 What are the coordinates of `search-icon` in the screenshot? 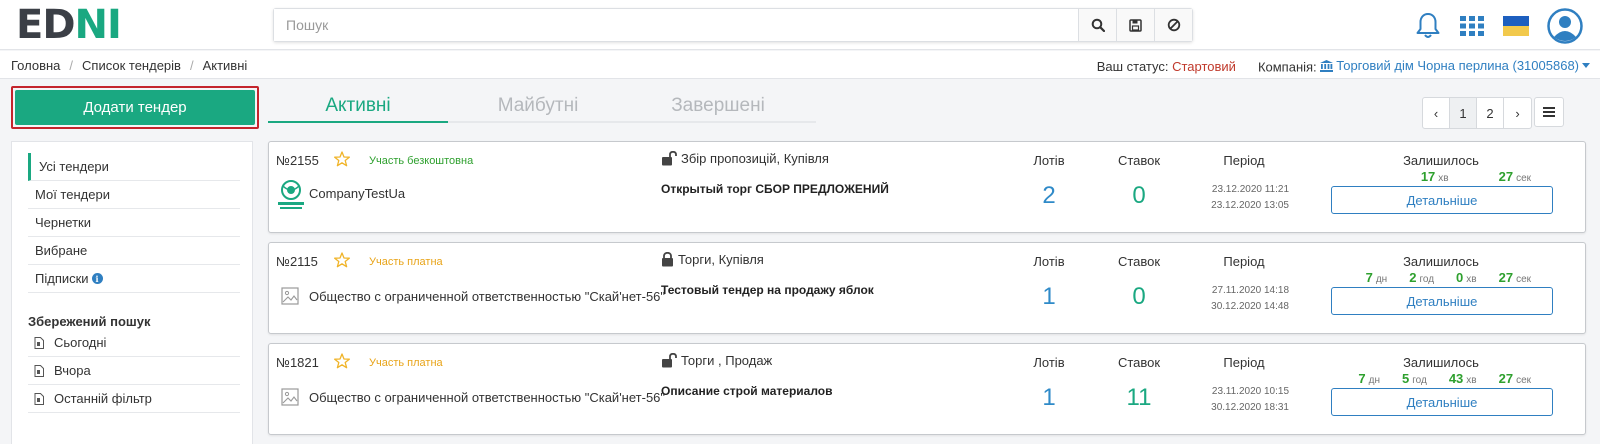 It's located at (1098, 25).